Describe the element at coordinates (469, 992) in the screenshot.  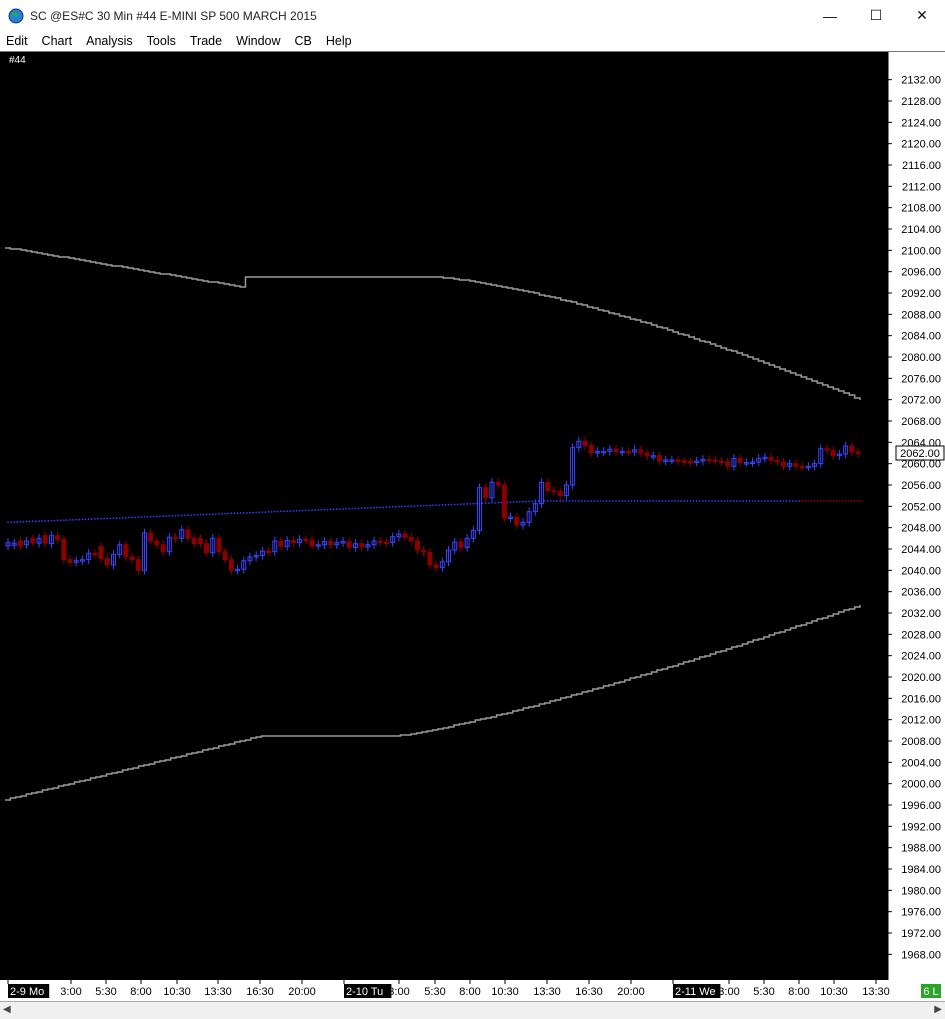
I see `time-label: 8:00` at that location.